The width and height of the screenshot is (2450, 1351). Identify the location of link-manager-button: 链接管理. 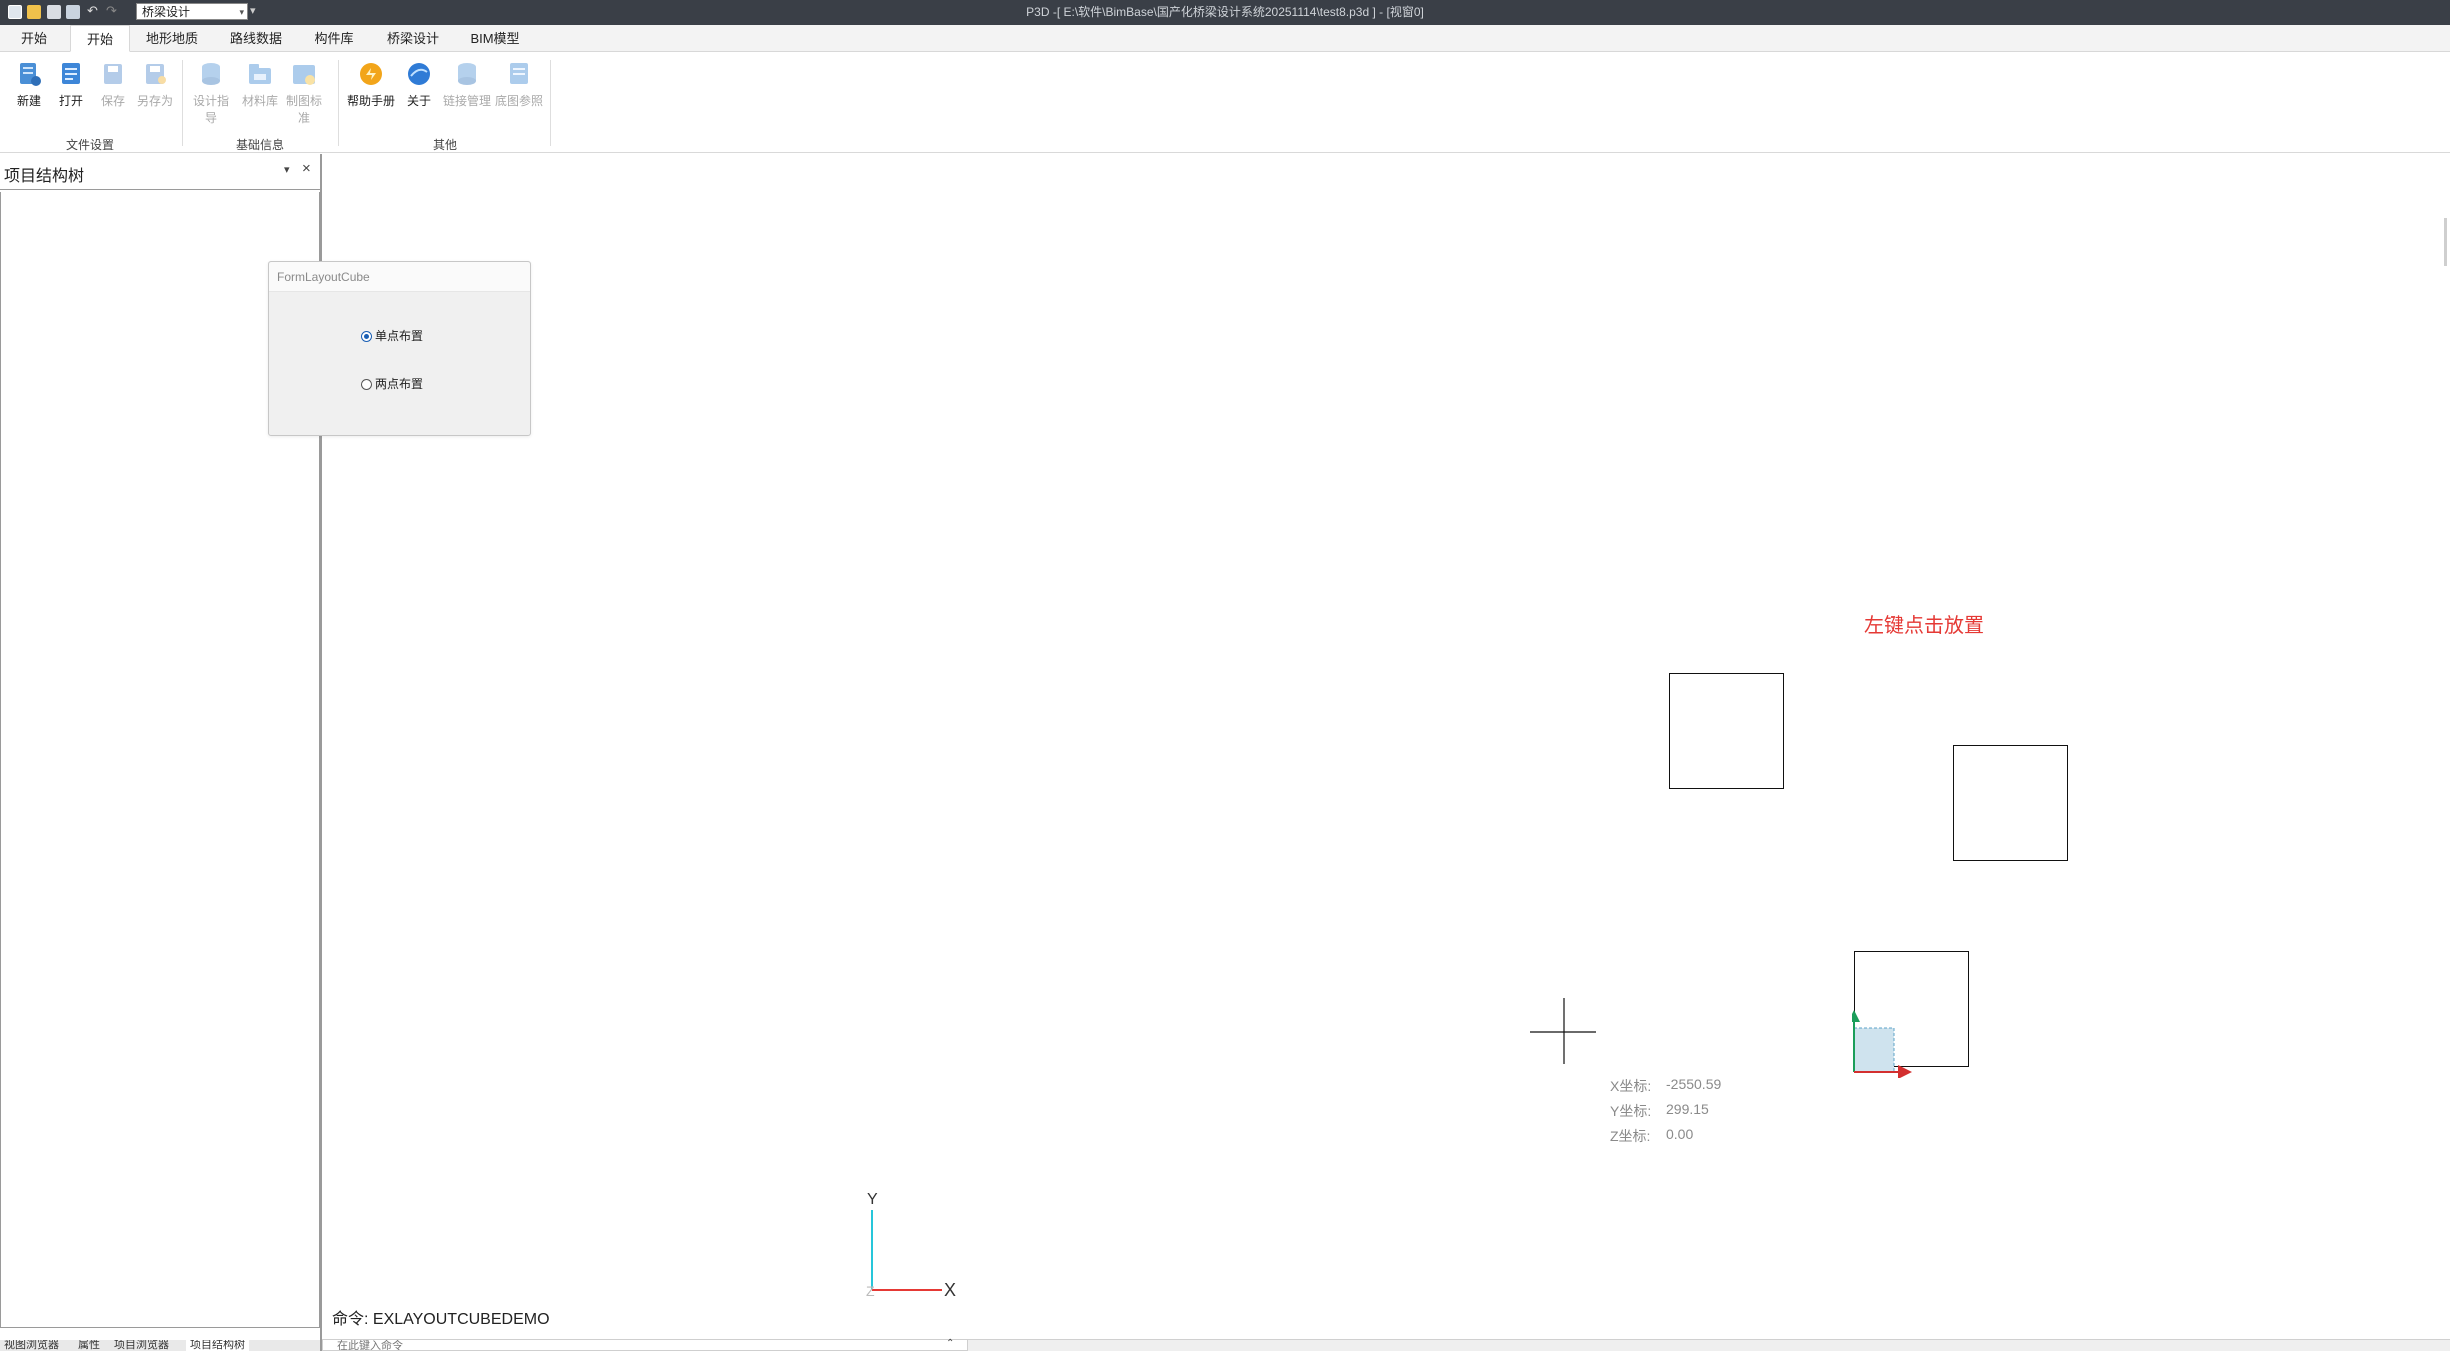
(467, 84).